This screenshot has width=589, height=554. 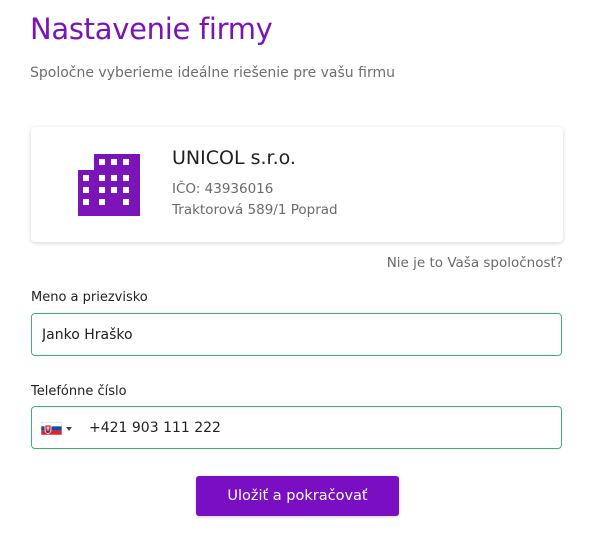 I want to click on full-name-input, so click(x=294, y=334).